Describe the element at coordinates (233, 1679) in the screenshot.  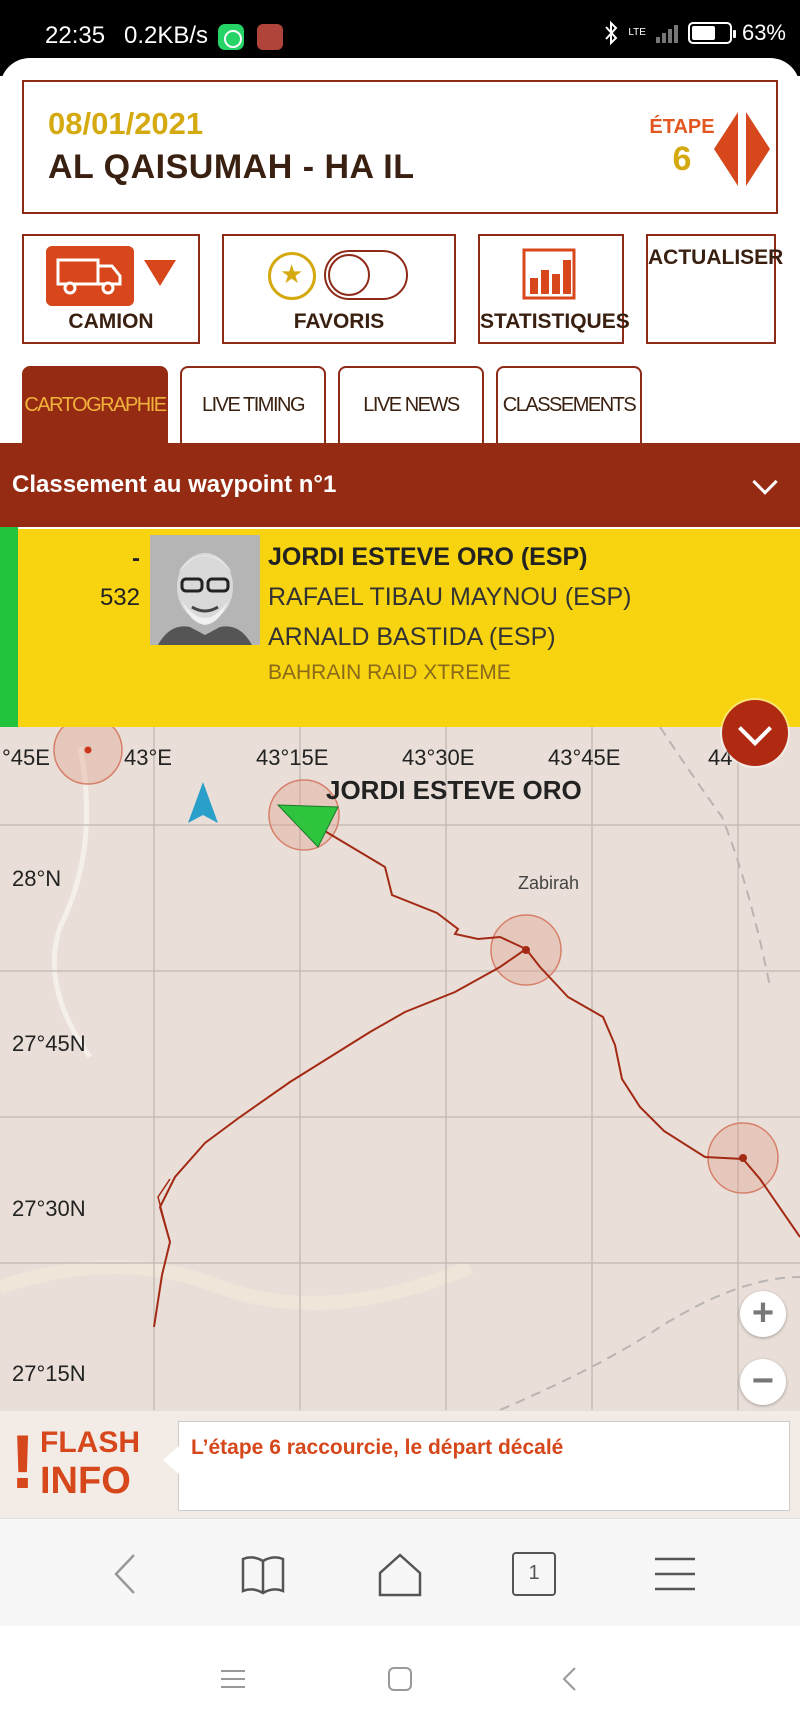
I see `recent-apps-icon` at that location.